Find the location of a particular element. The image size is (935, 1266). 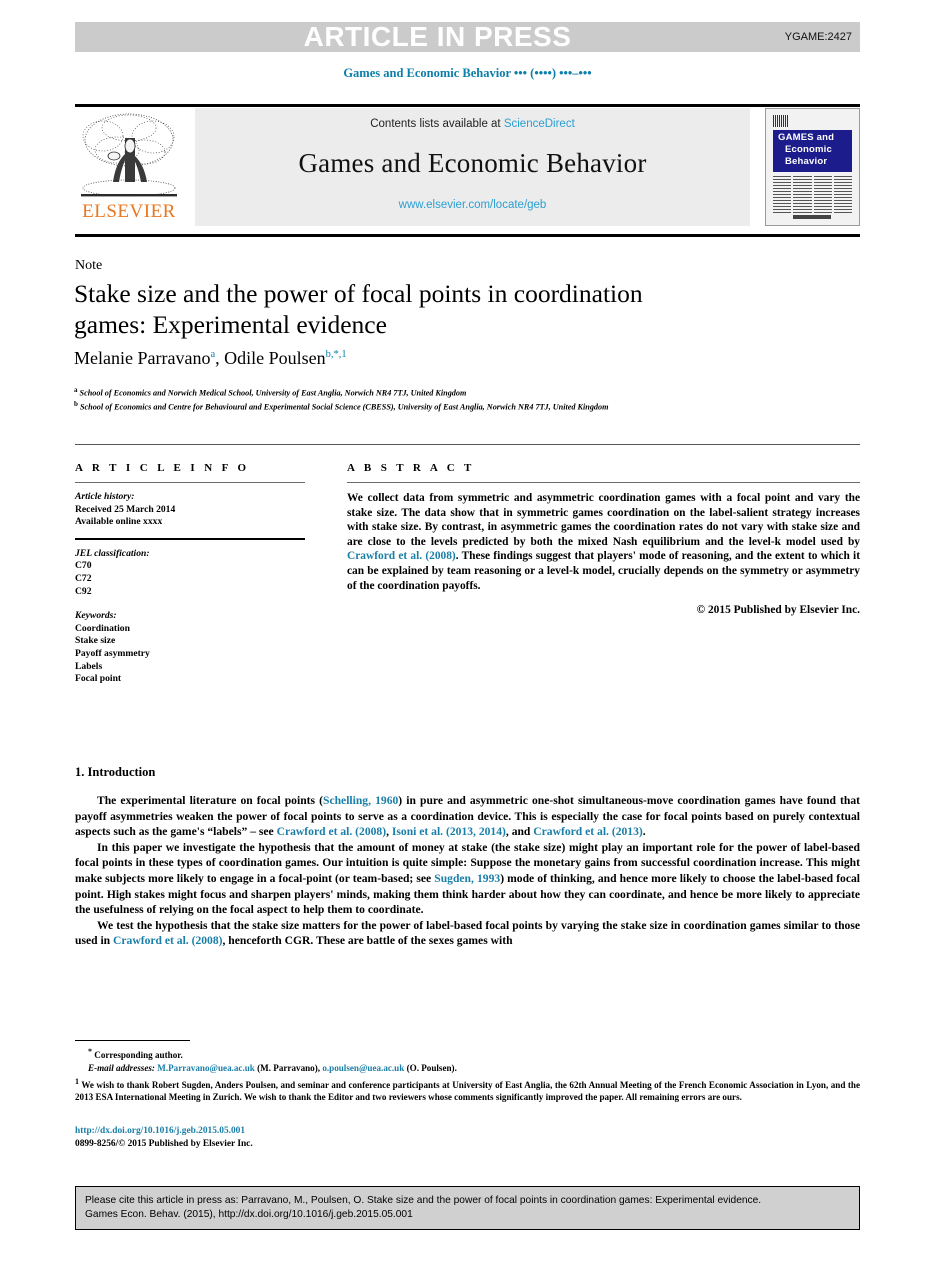

cover-title-line1: GAMES and is located at coordinates (806, 137).